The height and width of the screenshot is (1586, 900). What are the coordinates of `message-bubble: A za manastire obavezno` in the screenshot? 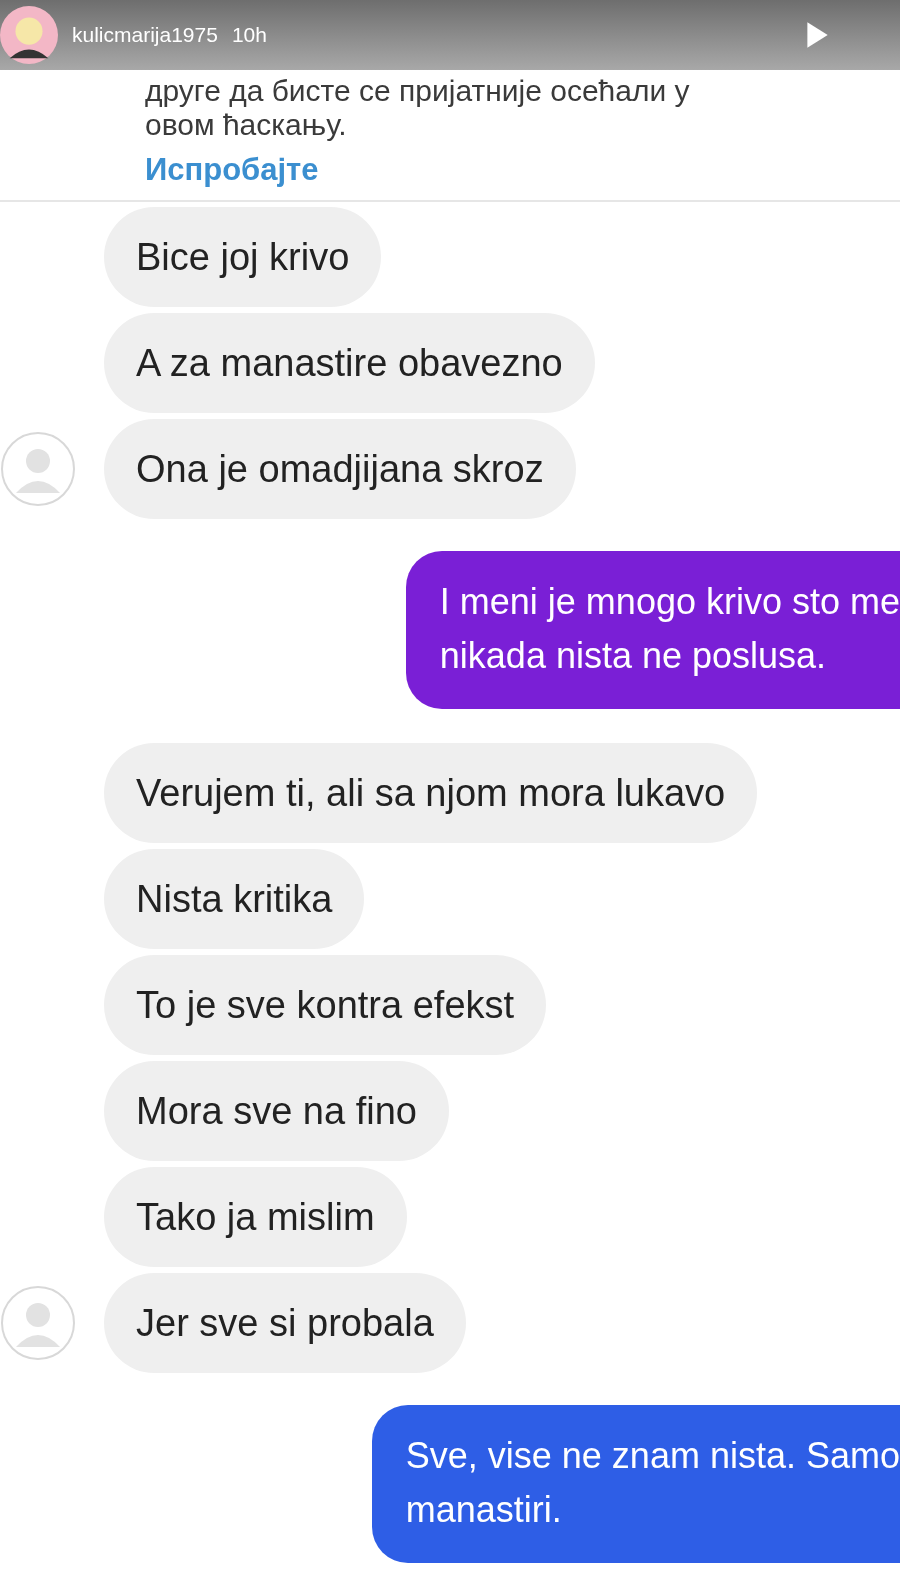 It's located at (349, 363).